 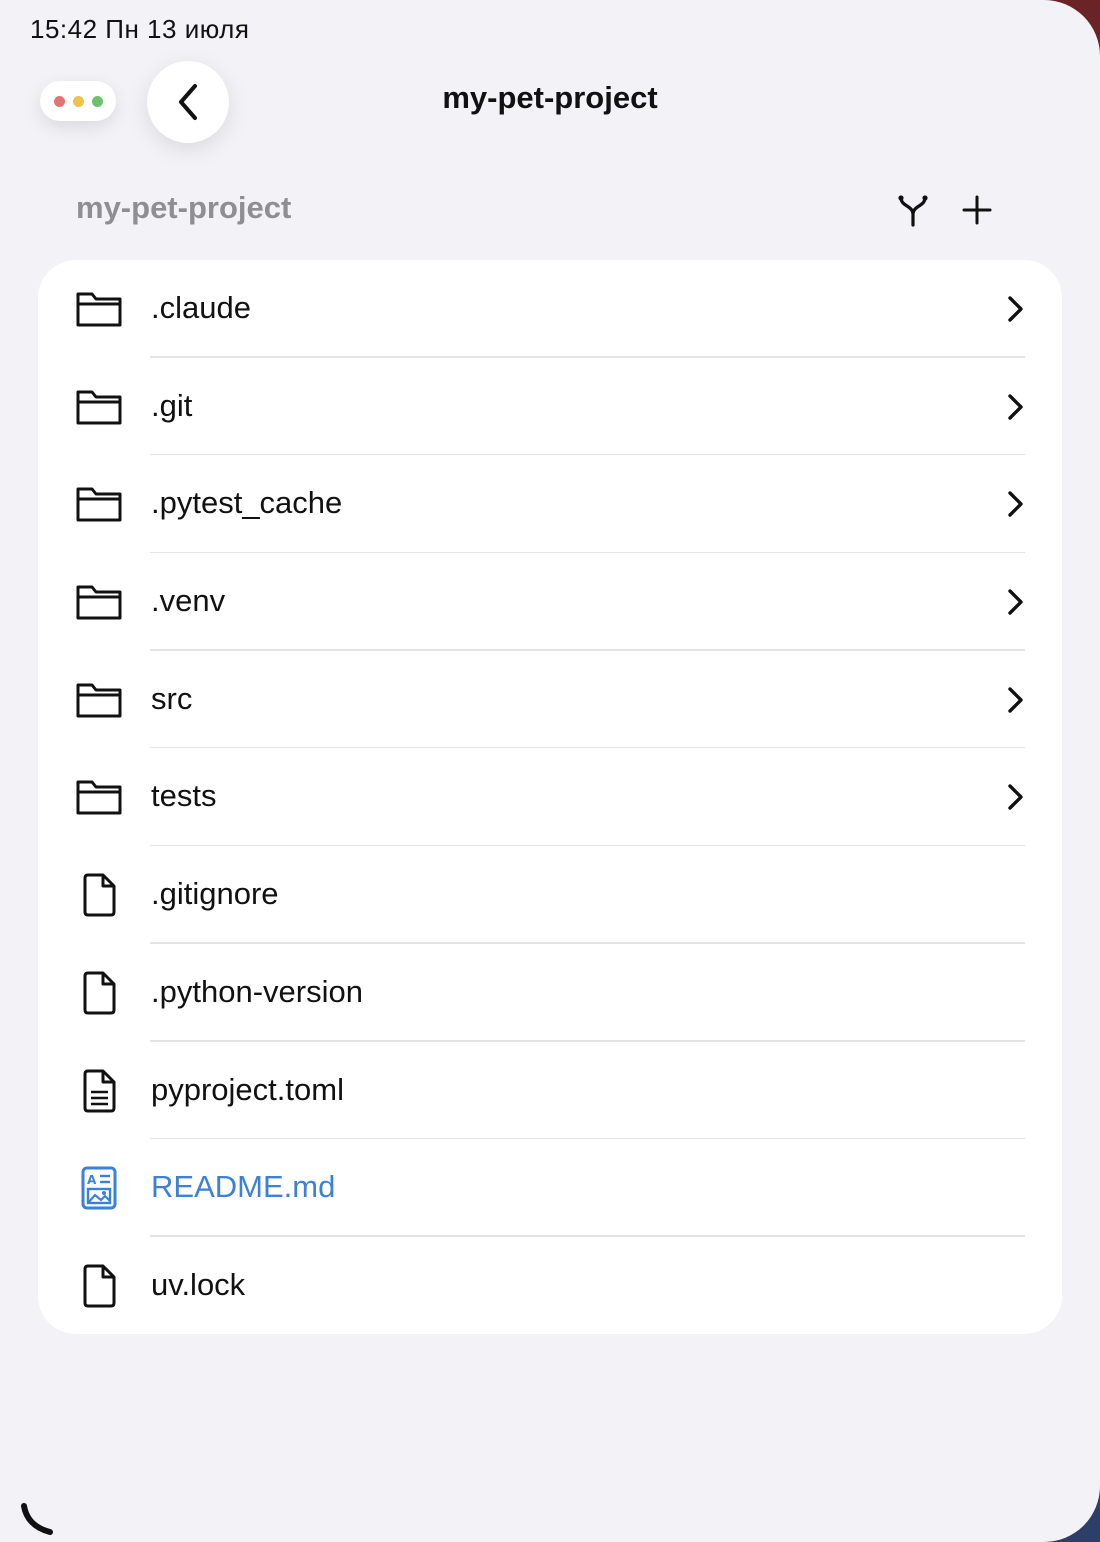 What do you see at coordinates (550, 895) in the screenshot?
I see `file-row: .gitignore` at bounding box center [550, 895].